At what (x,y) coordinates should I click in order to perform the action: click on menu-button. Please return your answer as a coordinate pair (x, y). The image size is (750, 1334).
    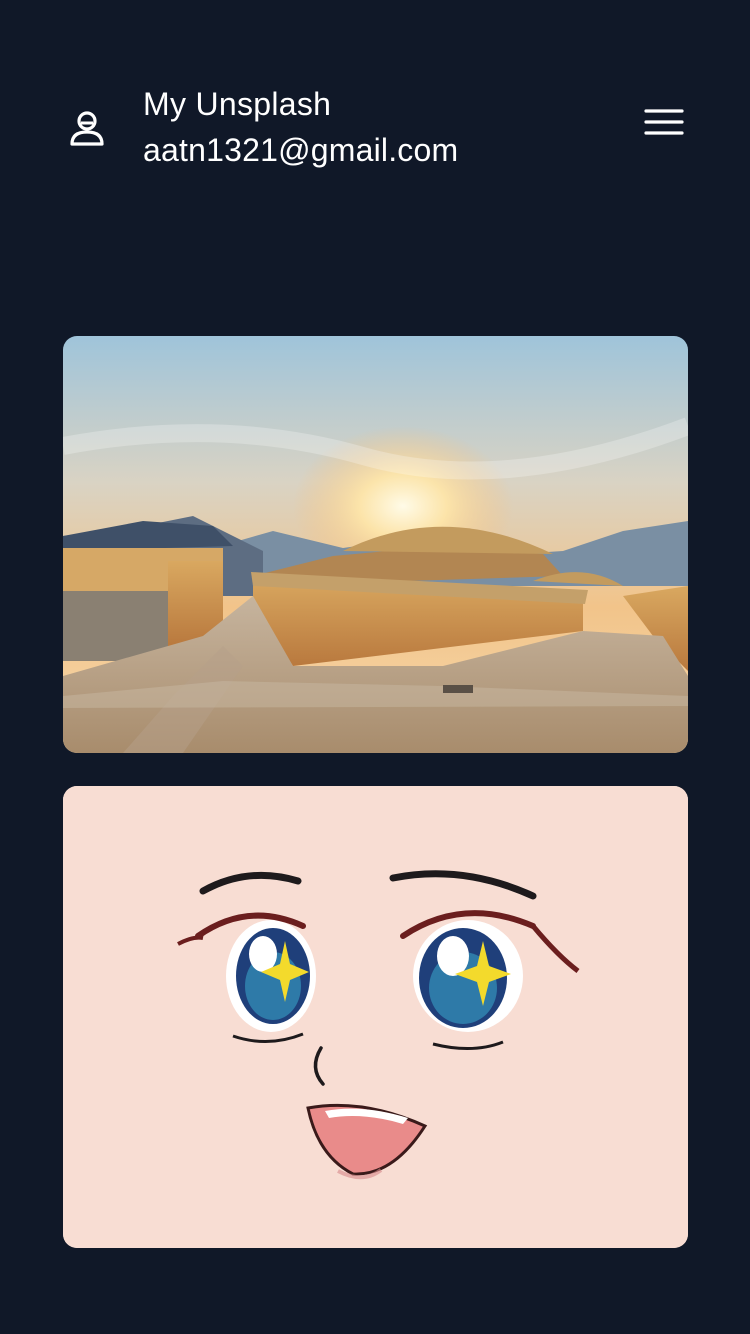
    Looking at the image, I should click on (664, 122).